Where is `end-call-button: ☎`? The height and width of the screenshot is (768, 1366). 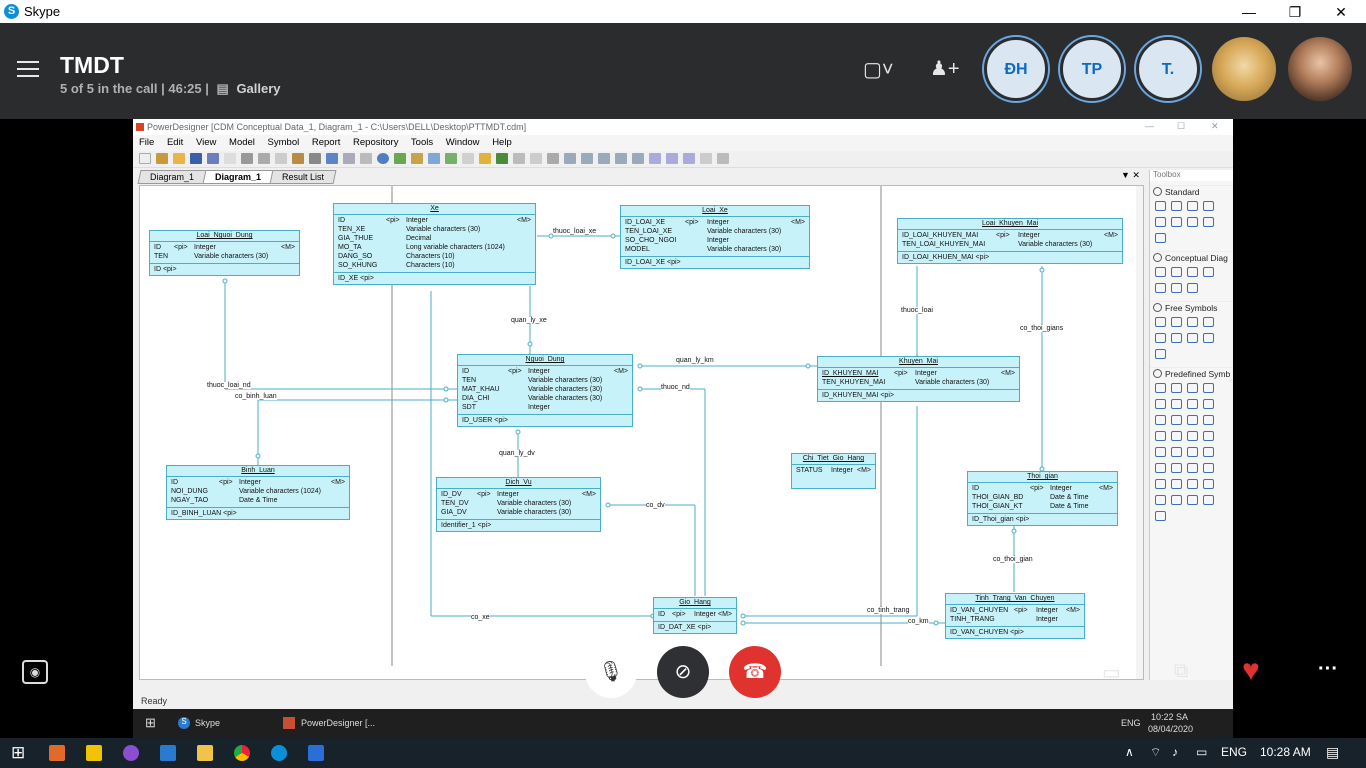
end-call-button: ☎ is located at coordinates (755, 672).